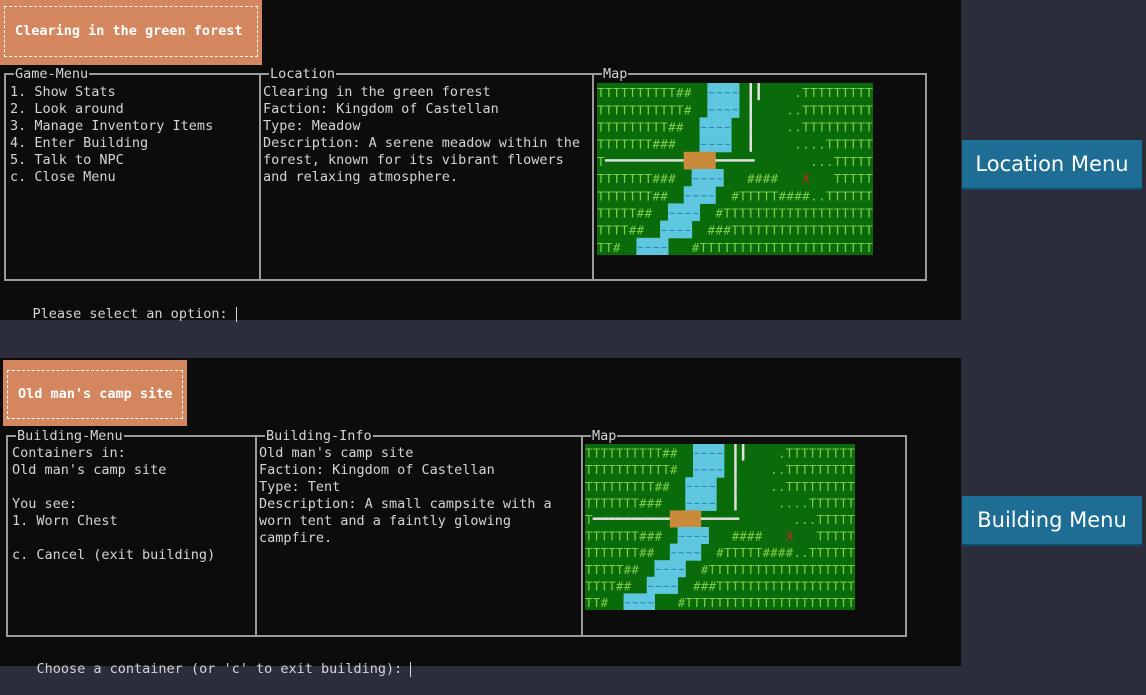 The image size is (1146, 695). What do you see at coordinates (118, 314) in the screenshot?
I see `location-prompt: Please select an option:` at bounding box center [118, 314].